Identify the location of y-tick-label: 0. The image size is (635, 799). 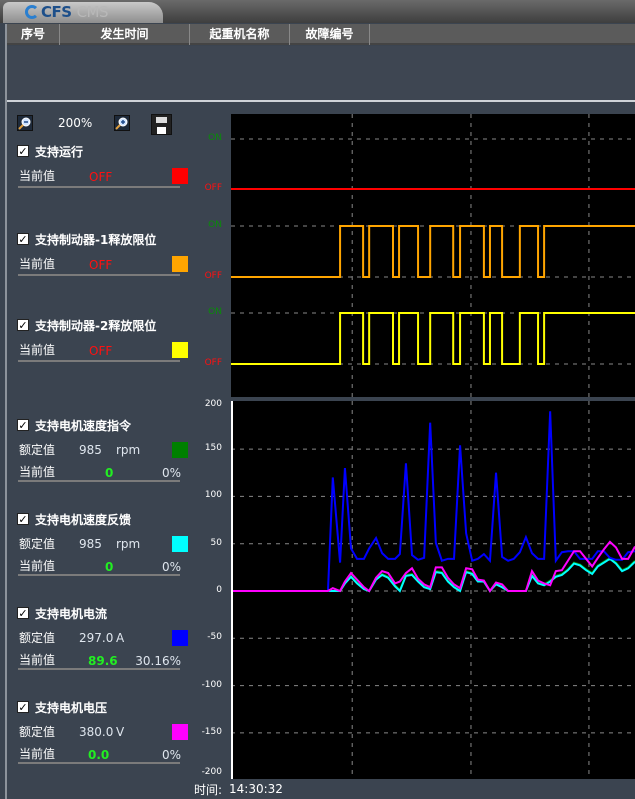
(219, 590).